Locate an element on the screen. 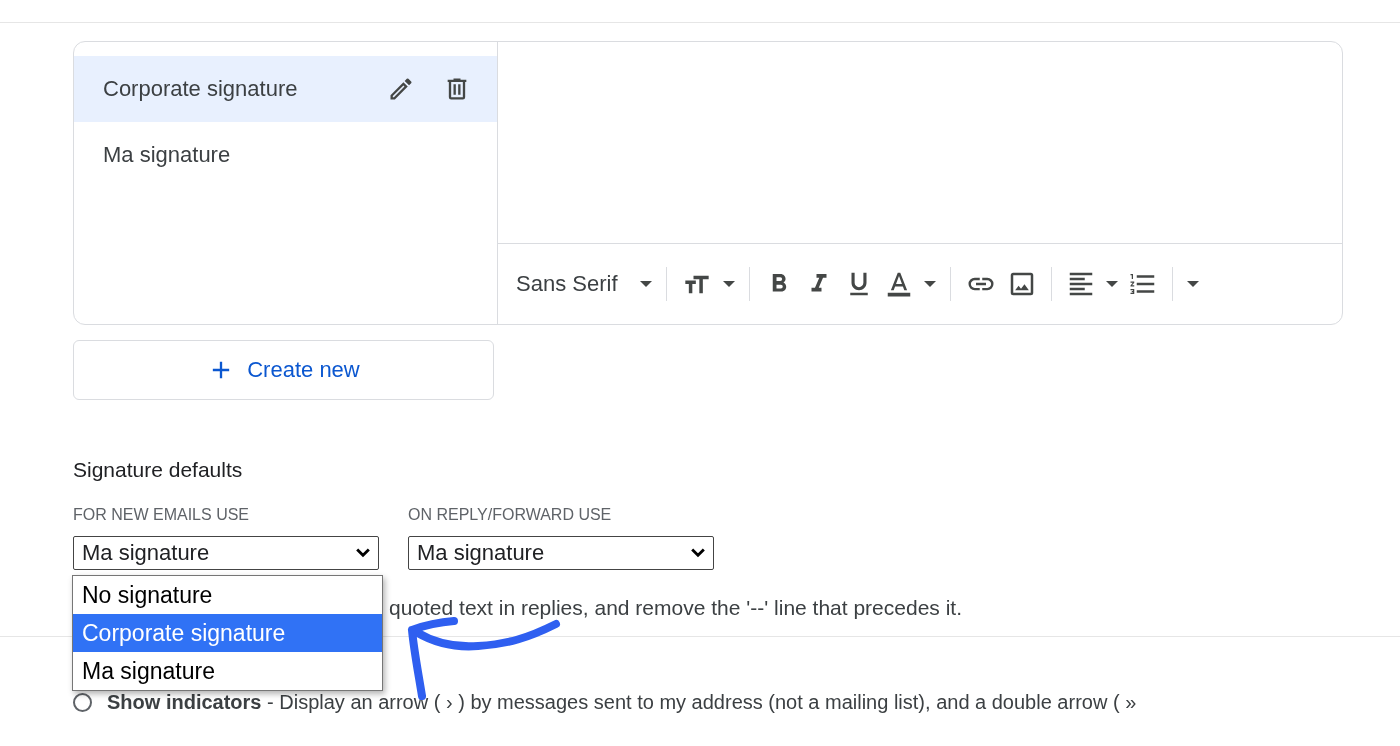 The image size is (1400, 746). dropdown-option: Ma signature is located at coordinates (227, 671).